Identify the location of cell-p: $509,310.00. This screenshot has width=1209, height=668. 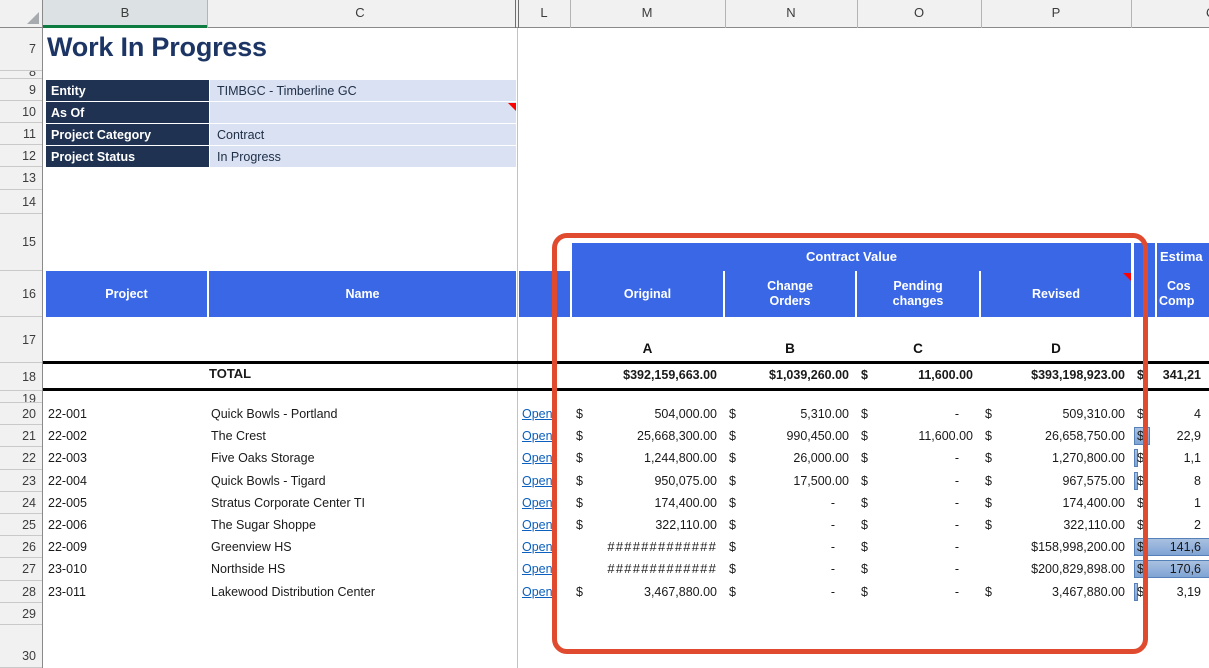
(1056, 414).